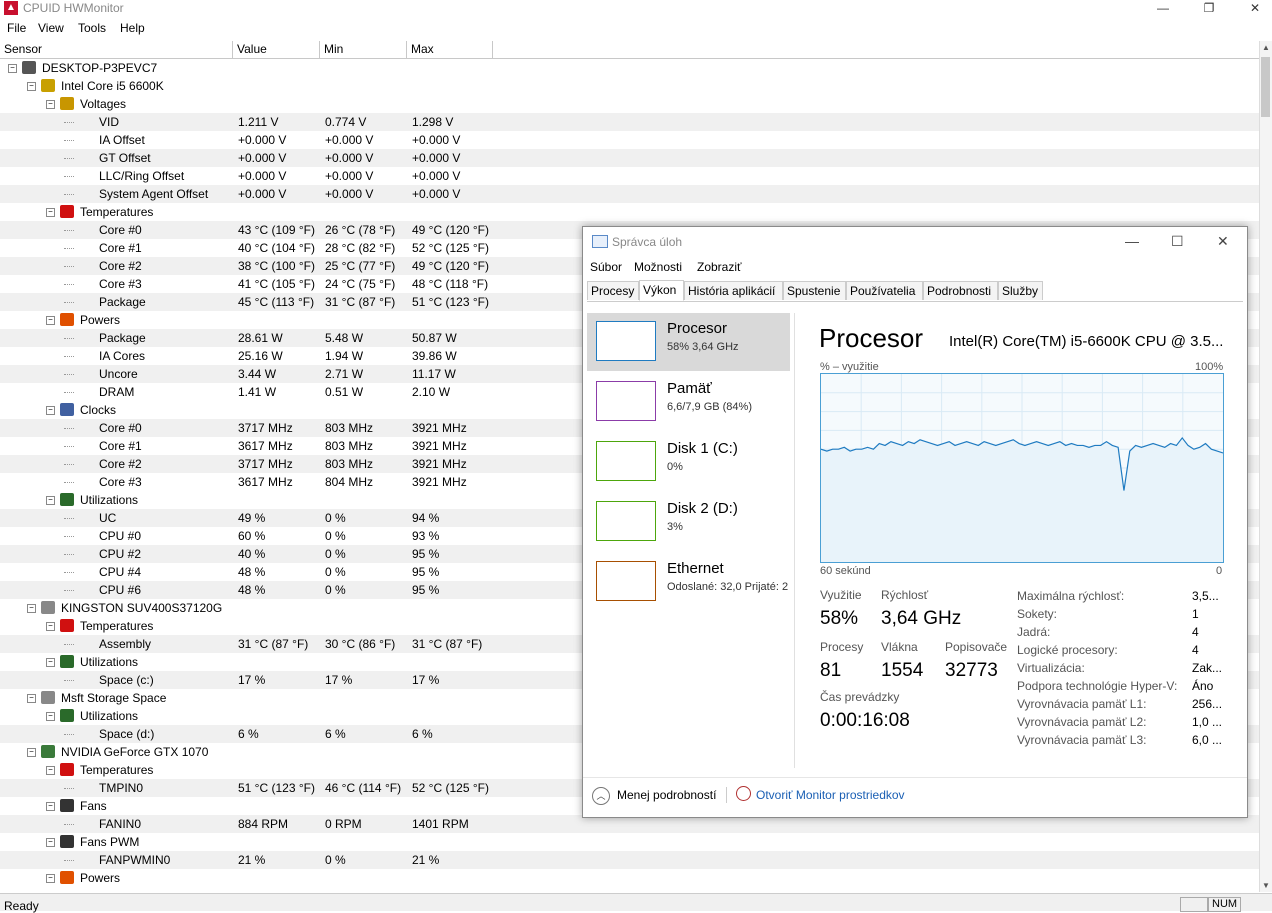 This screenshot has width=1272, height=913. I want to click on menu-tools: Tools, so click(92, 28).